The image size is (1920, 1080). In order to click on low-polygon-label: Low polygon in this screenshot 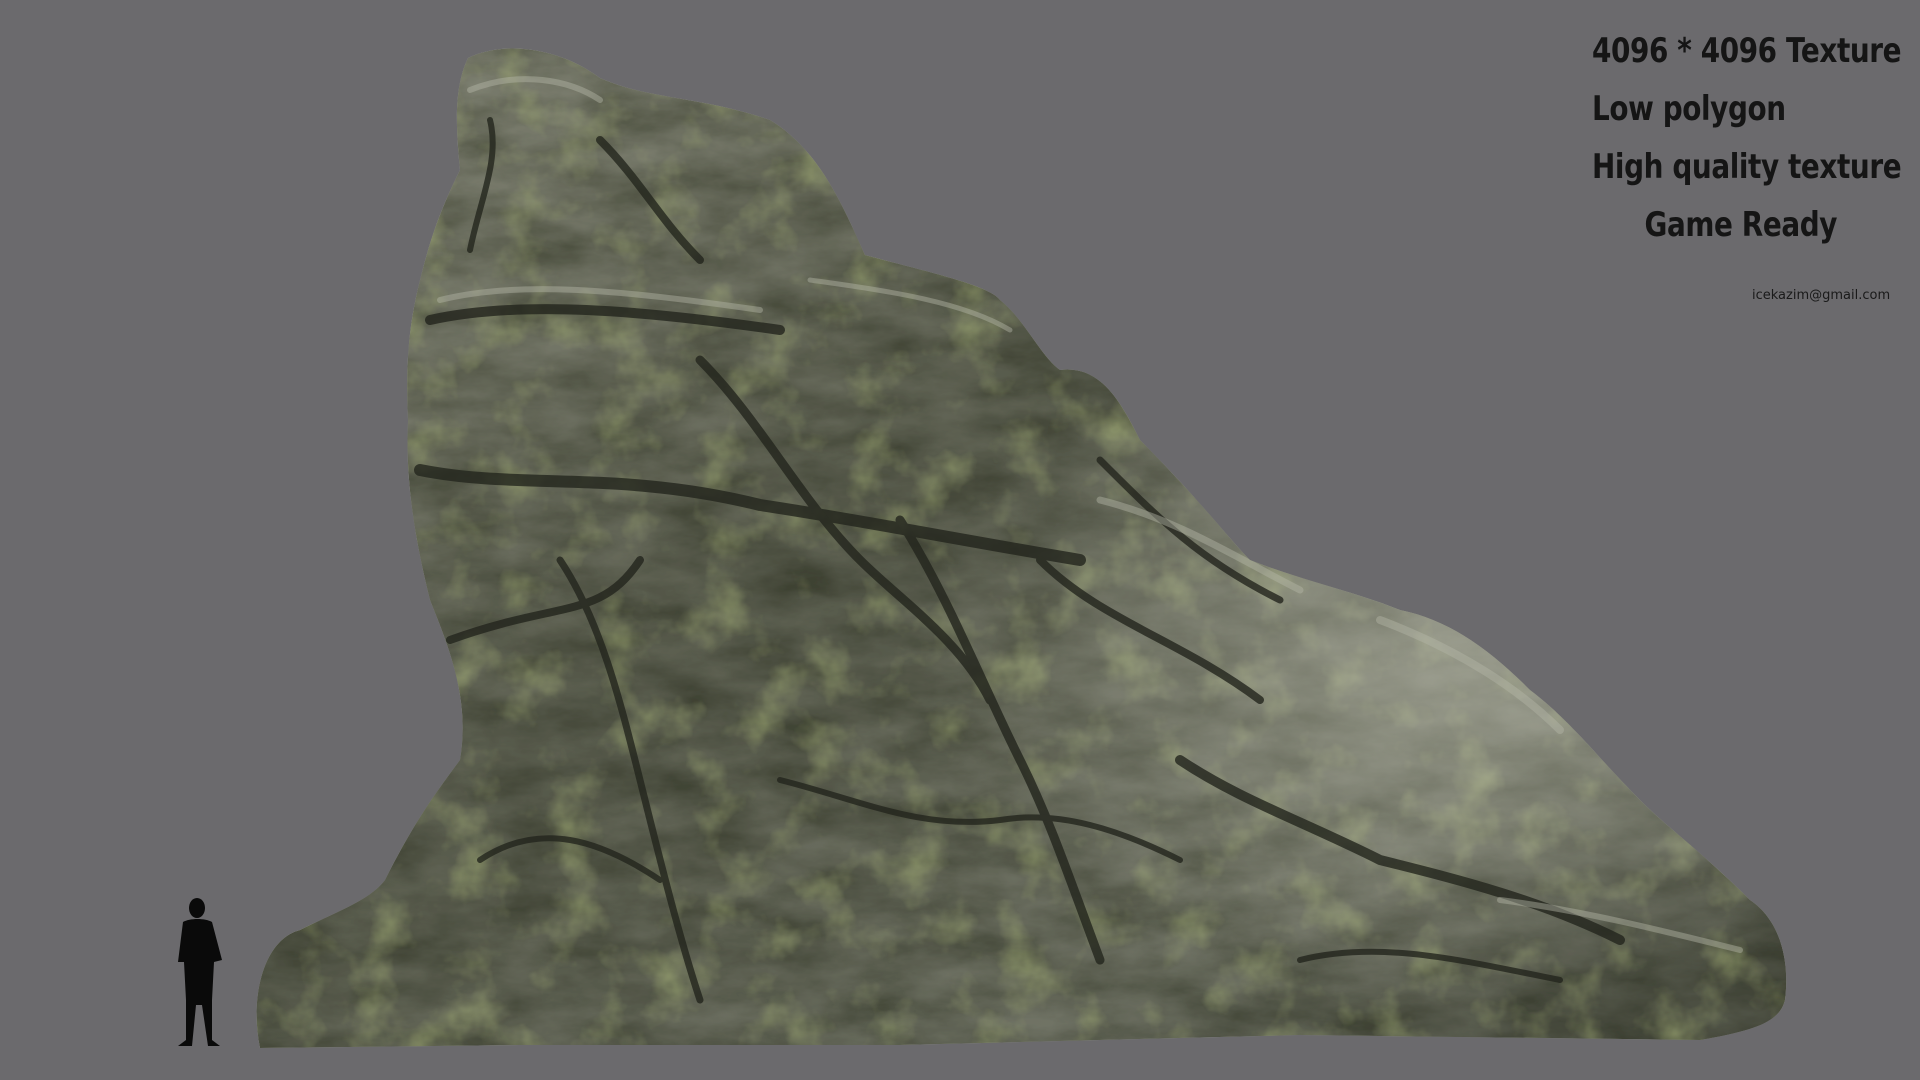, I will do `click(1689, 109)`.